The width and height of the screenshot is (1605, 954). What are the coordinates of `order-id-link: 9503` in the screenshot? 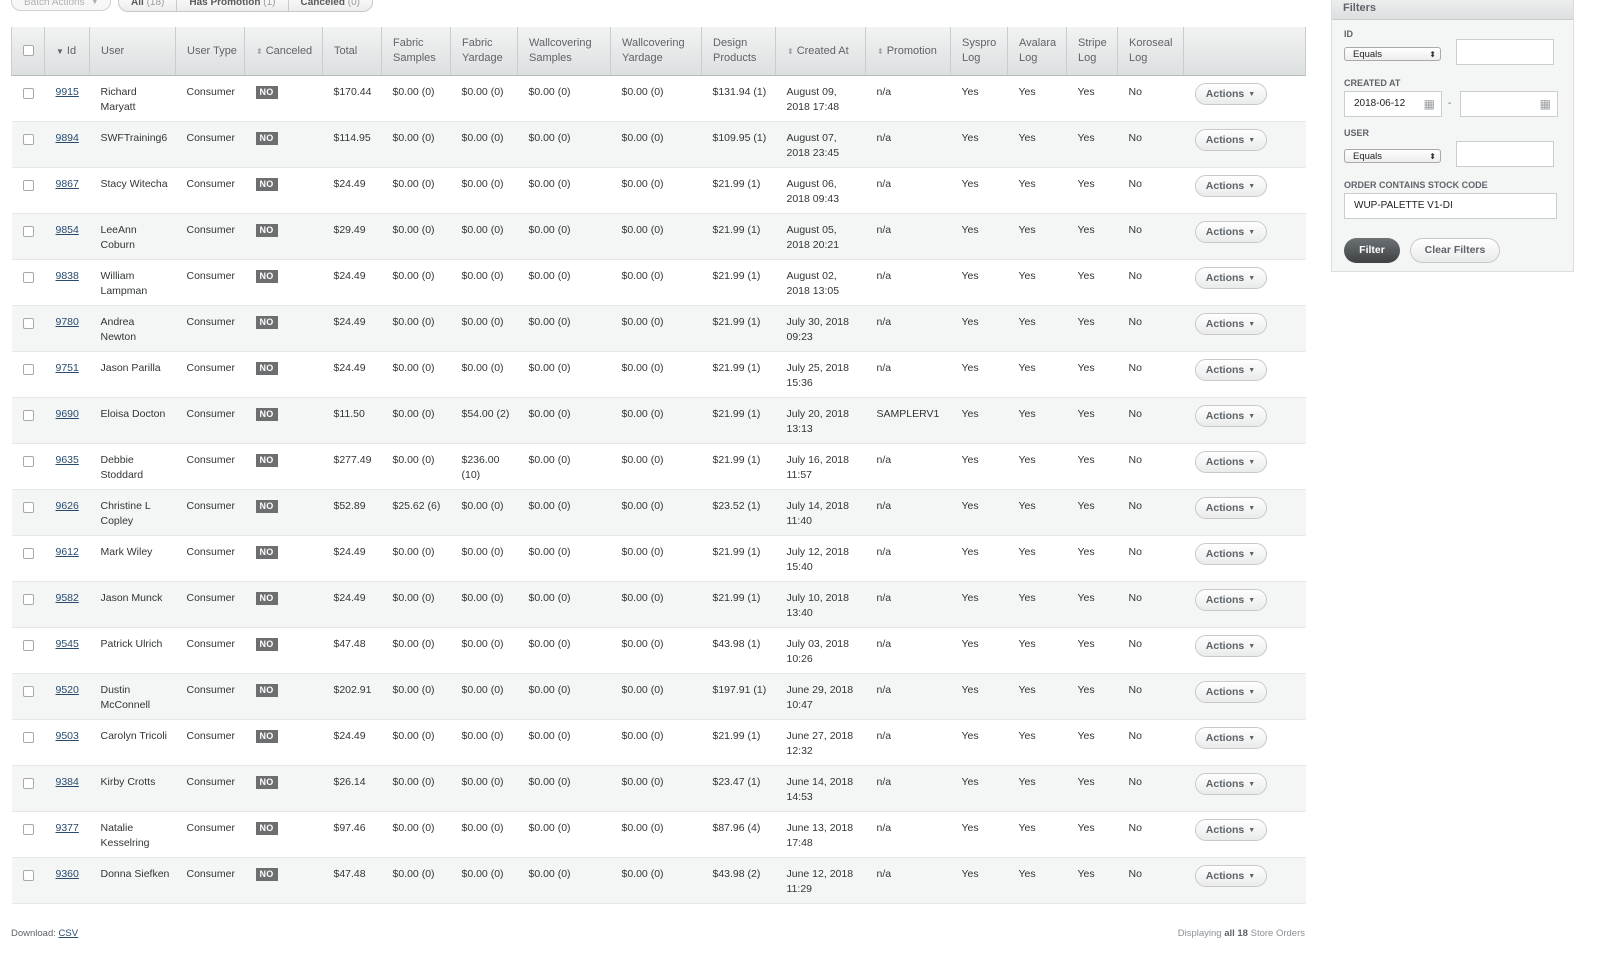 It's located at (67, 736).